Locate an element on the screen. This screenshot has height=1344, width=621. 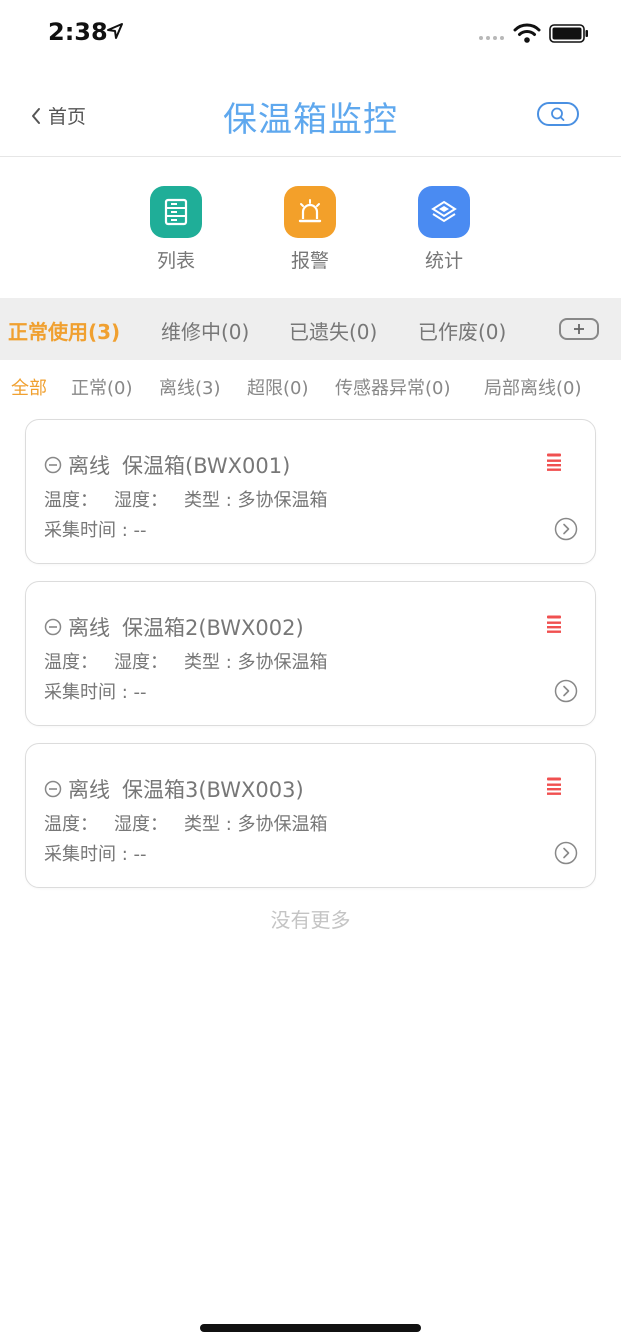
page-title: 保温箱监控 is located at coordinates (310, 120).